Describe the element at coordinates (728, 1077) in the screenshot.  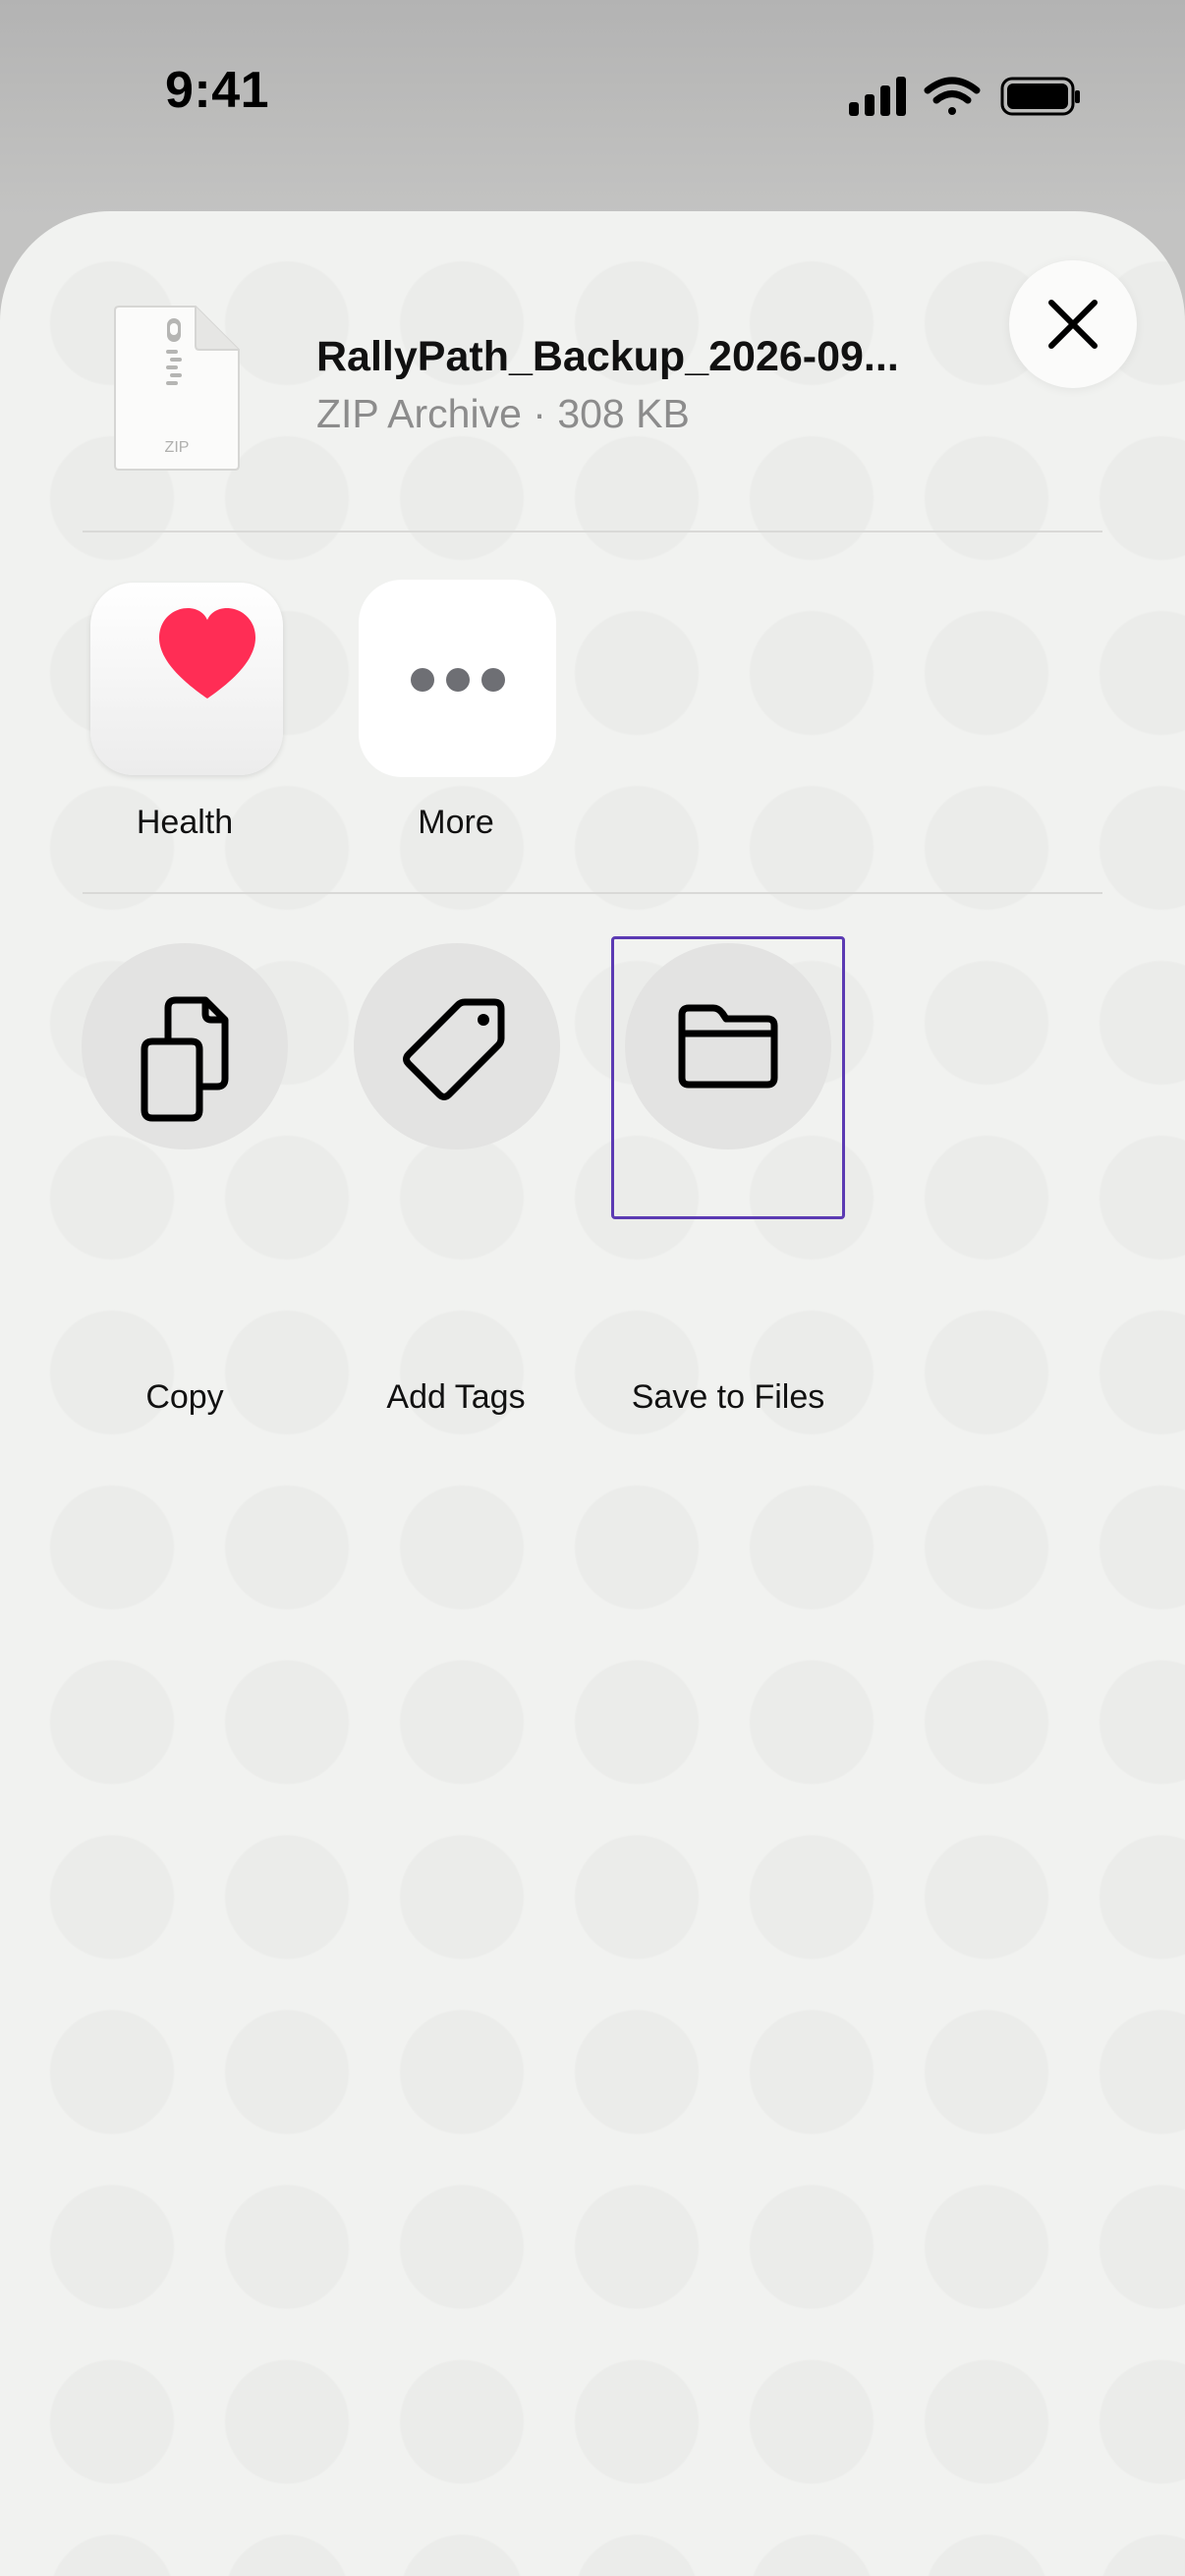
I see `save-to-files-highlight` at that location.